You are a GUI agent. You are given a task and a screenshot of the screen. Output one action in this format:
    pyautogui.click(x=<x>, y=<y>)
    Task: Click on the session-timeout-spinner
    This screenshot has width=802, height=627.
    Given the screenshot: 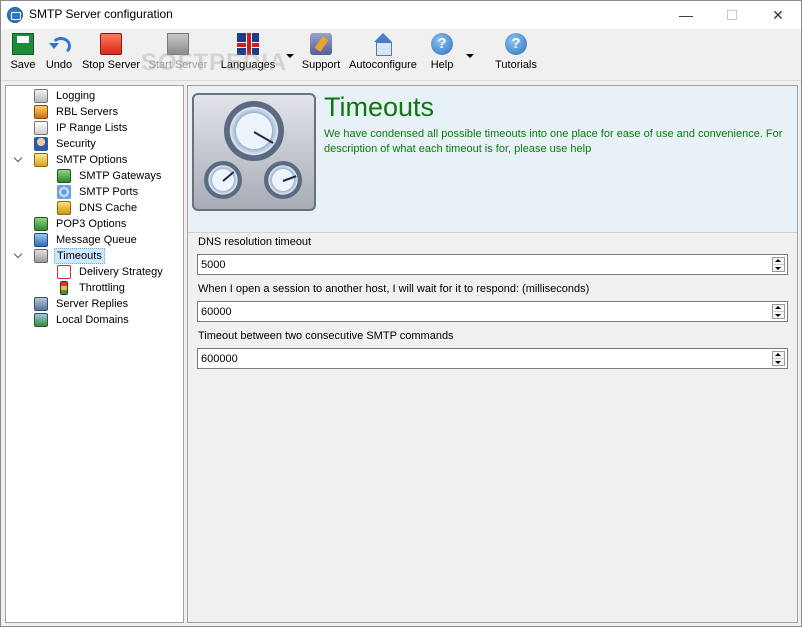 What is the action you would take?
    pyautogui.click(x=492, y=311)
    